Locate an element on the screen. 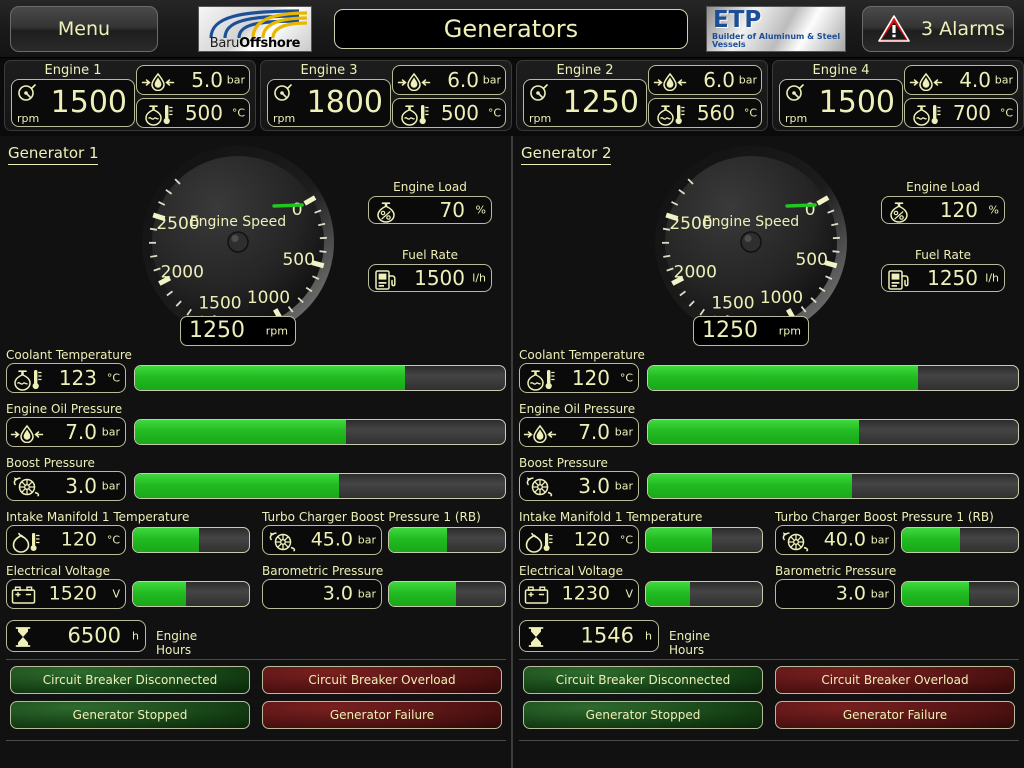 The width and height of the screenshot is (1024, 768). oil-droplet-icon is located at coordinates (414, 81).